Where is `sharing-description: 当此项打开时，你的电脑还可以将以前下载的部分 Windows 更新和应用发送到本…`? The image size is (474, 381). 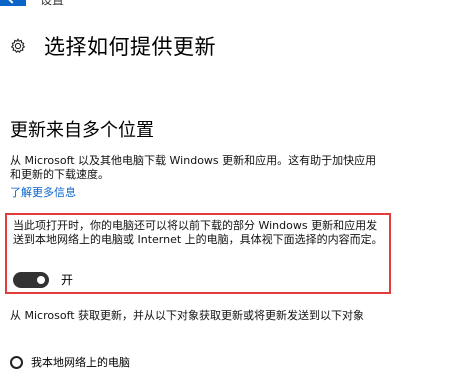 sharing-description: 当此项打开时，你的电脑还可以将以前下载的部分 Windows 更新和应用发送到本… is located at coordinates (198, 232).